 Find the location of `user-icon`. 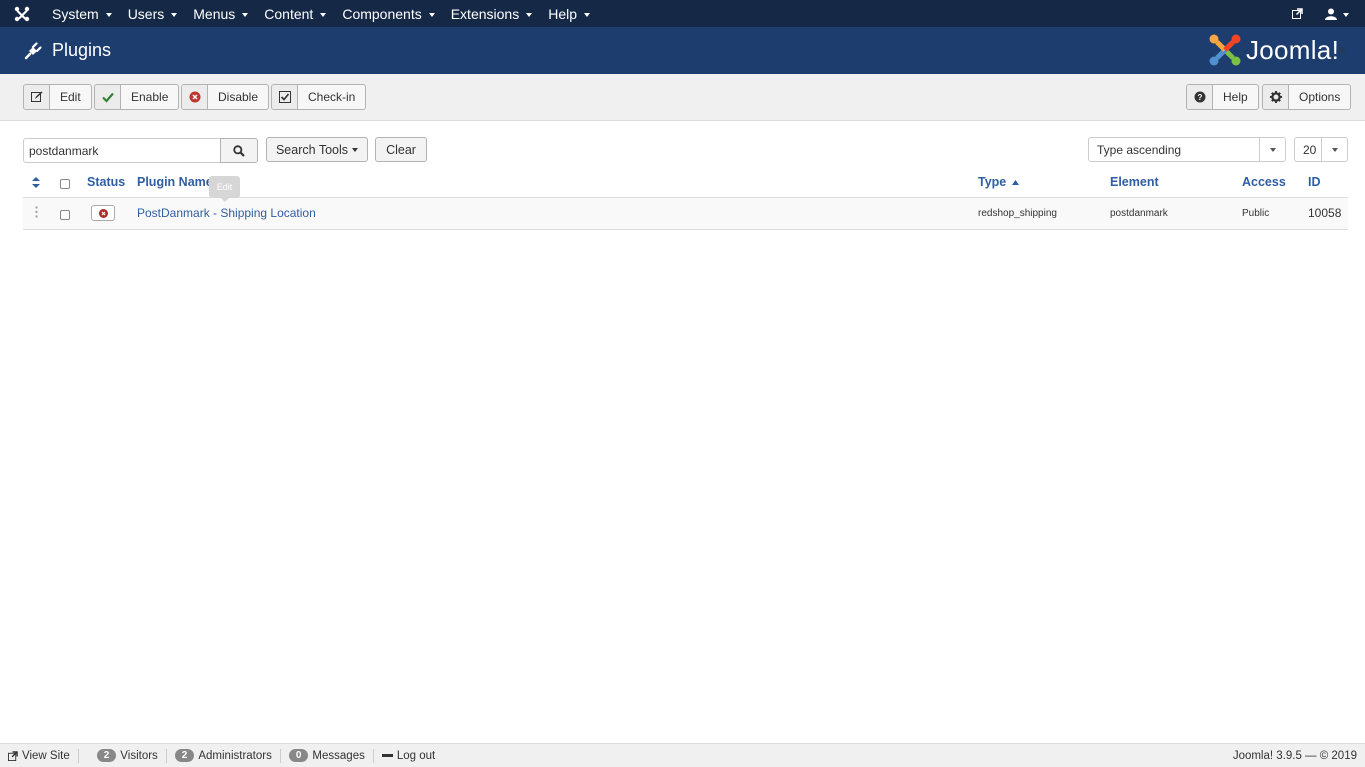

user-icon is located at coordinates (1331, 14).